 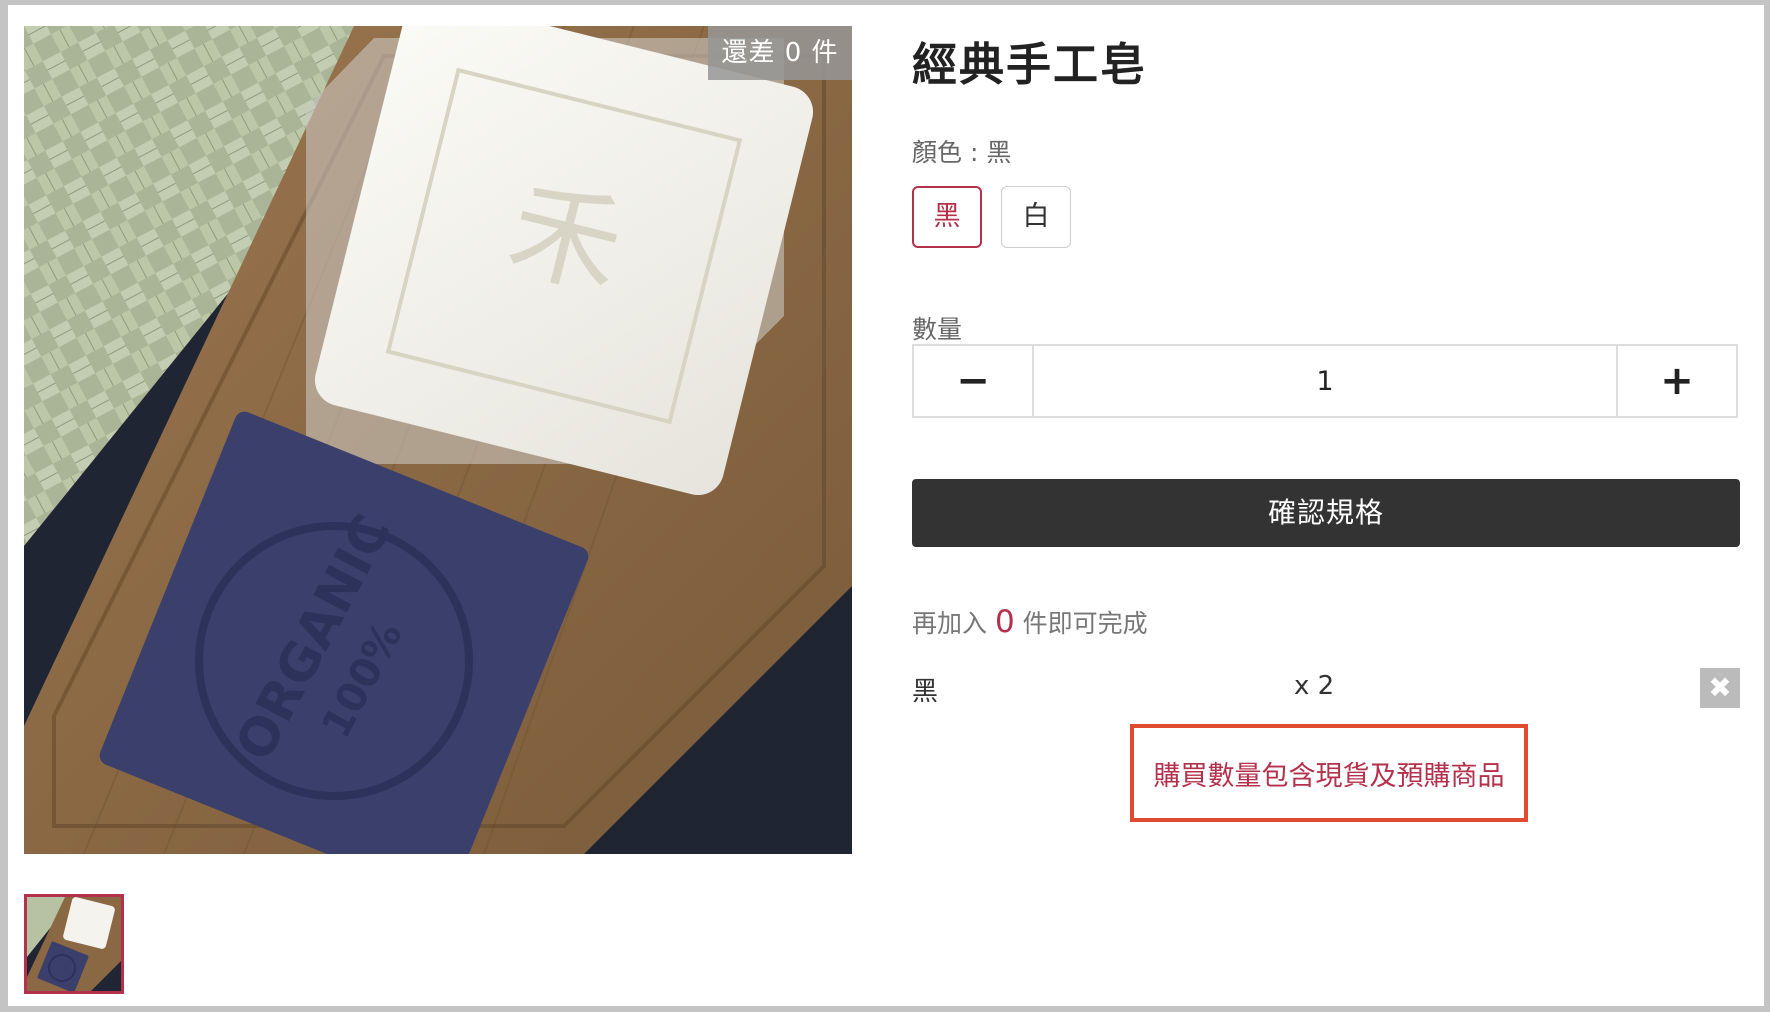 I want to click on remaining-message: 再加入 0 件即可完成, so click(x=1030, y=622).